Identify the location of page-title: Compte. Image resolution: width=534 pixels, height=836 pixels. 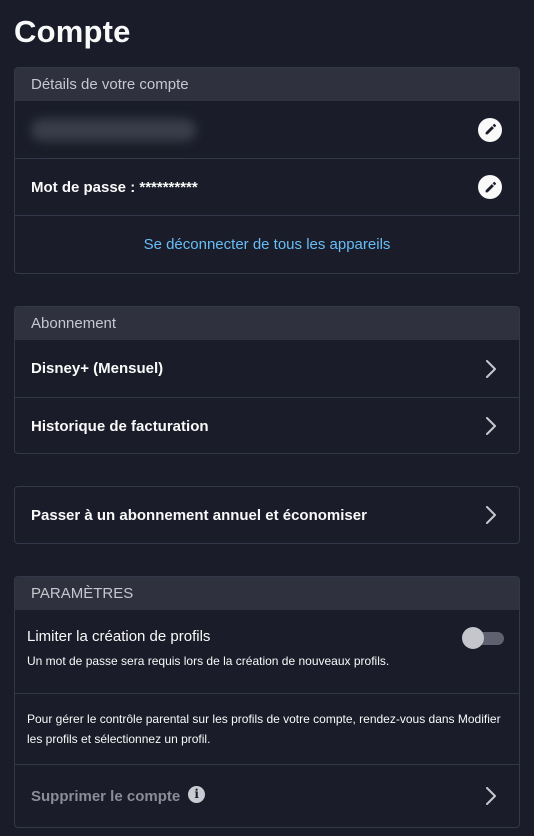
(72, 31).